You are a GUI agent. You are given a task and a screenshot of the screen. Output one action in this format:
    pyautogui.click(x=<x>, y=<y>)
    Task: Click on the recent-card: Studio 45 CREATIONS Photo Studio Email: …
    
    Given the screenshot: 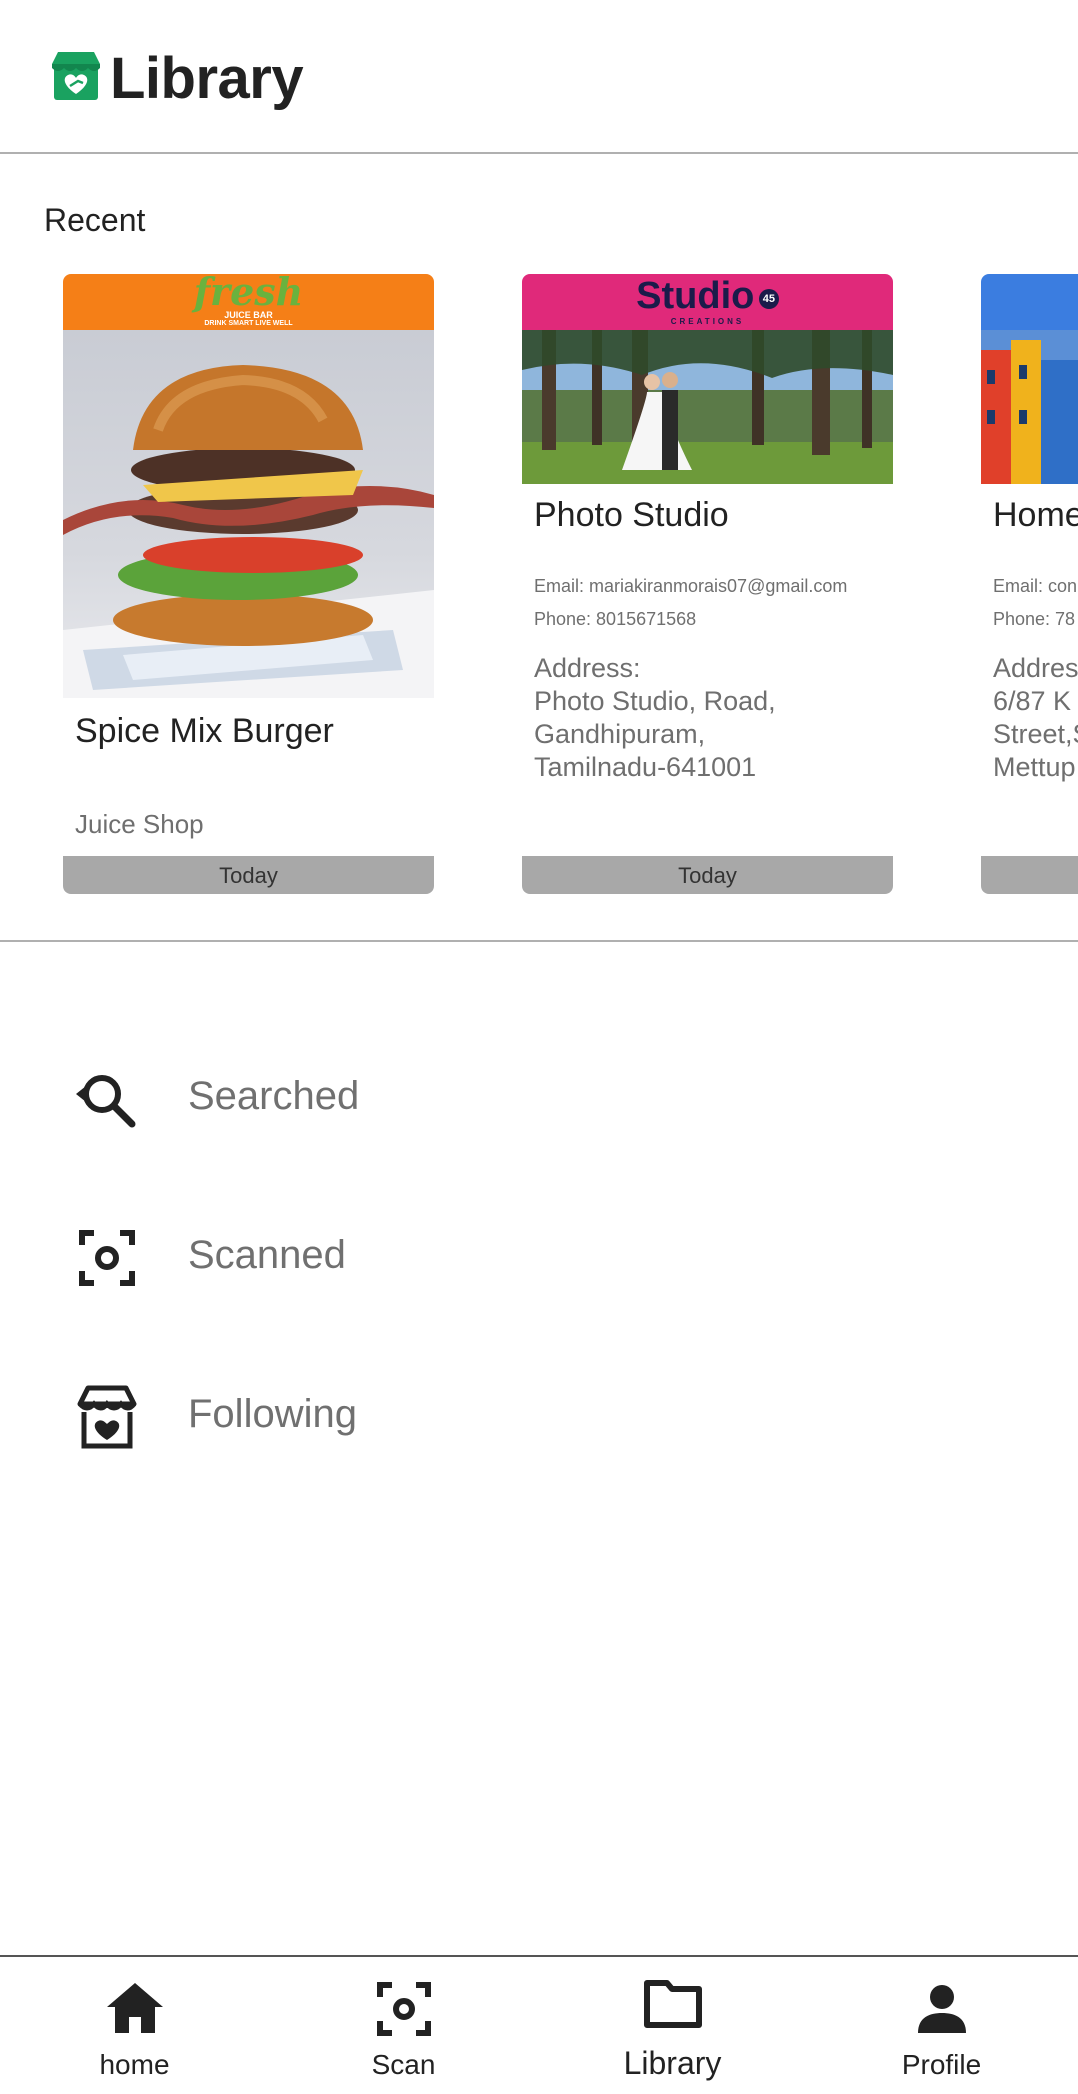 What is the action you would take?
    pyautogui.click(x=707, y=584)
    